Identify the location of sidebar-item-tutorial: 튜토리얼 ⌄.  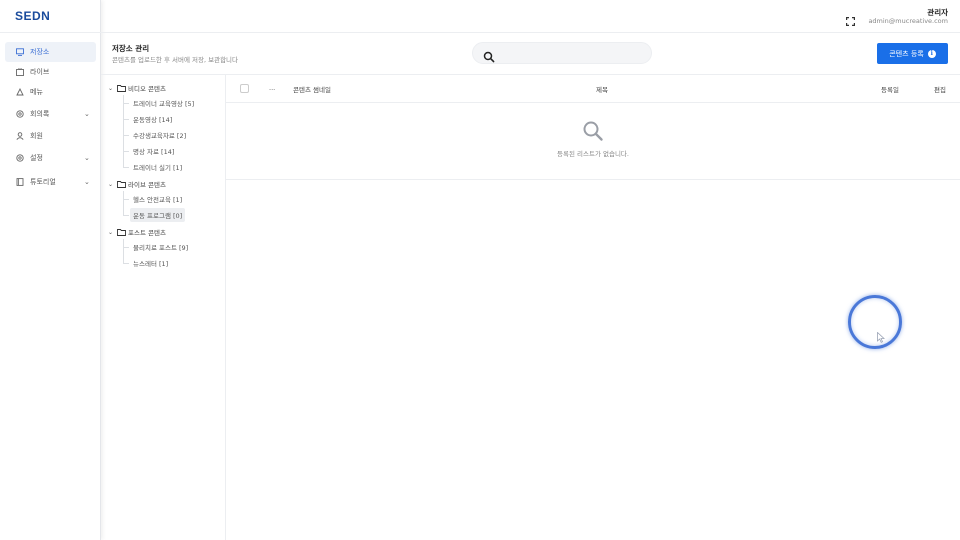
(50, 182).